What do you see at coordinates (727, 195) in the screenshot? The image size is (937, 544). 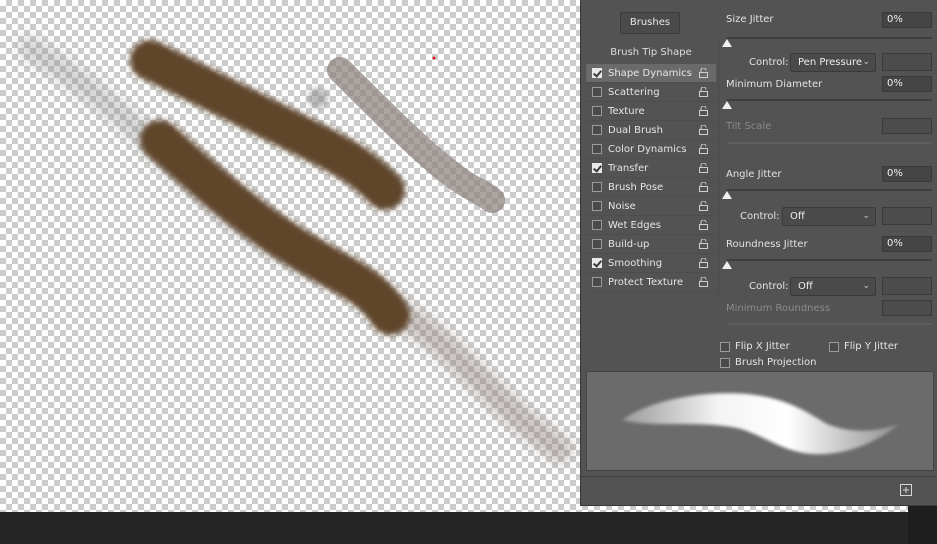 I see `angle-jitter-thumb` at bounding box center [727, 195].